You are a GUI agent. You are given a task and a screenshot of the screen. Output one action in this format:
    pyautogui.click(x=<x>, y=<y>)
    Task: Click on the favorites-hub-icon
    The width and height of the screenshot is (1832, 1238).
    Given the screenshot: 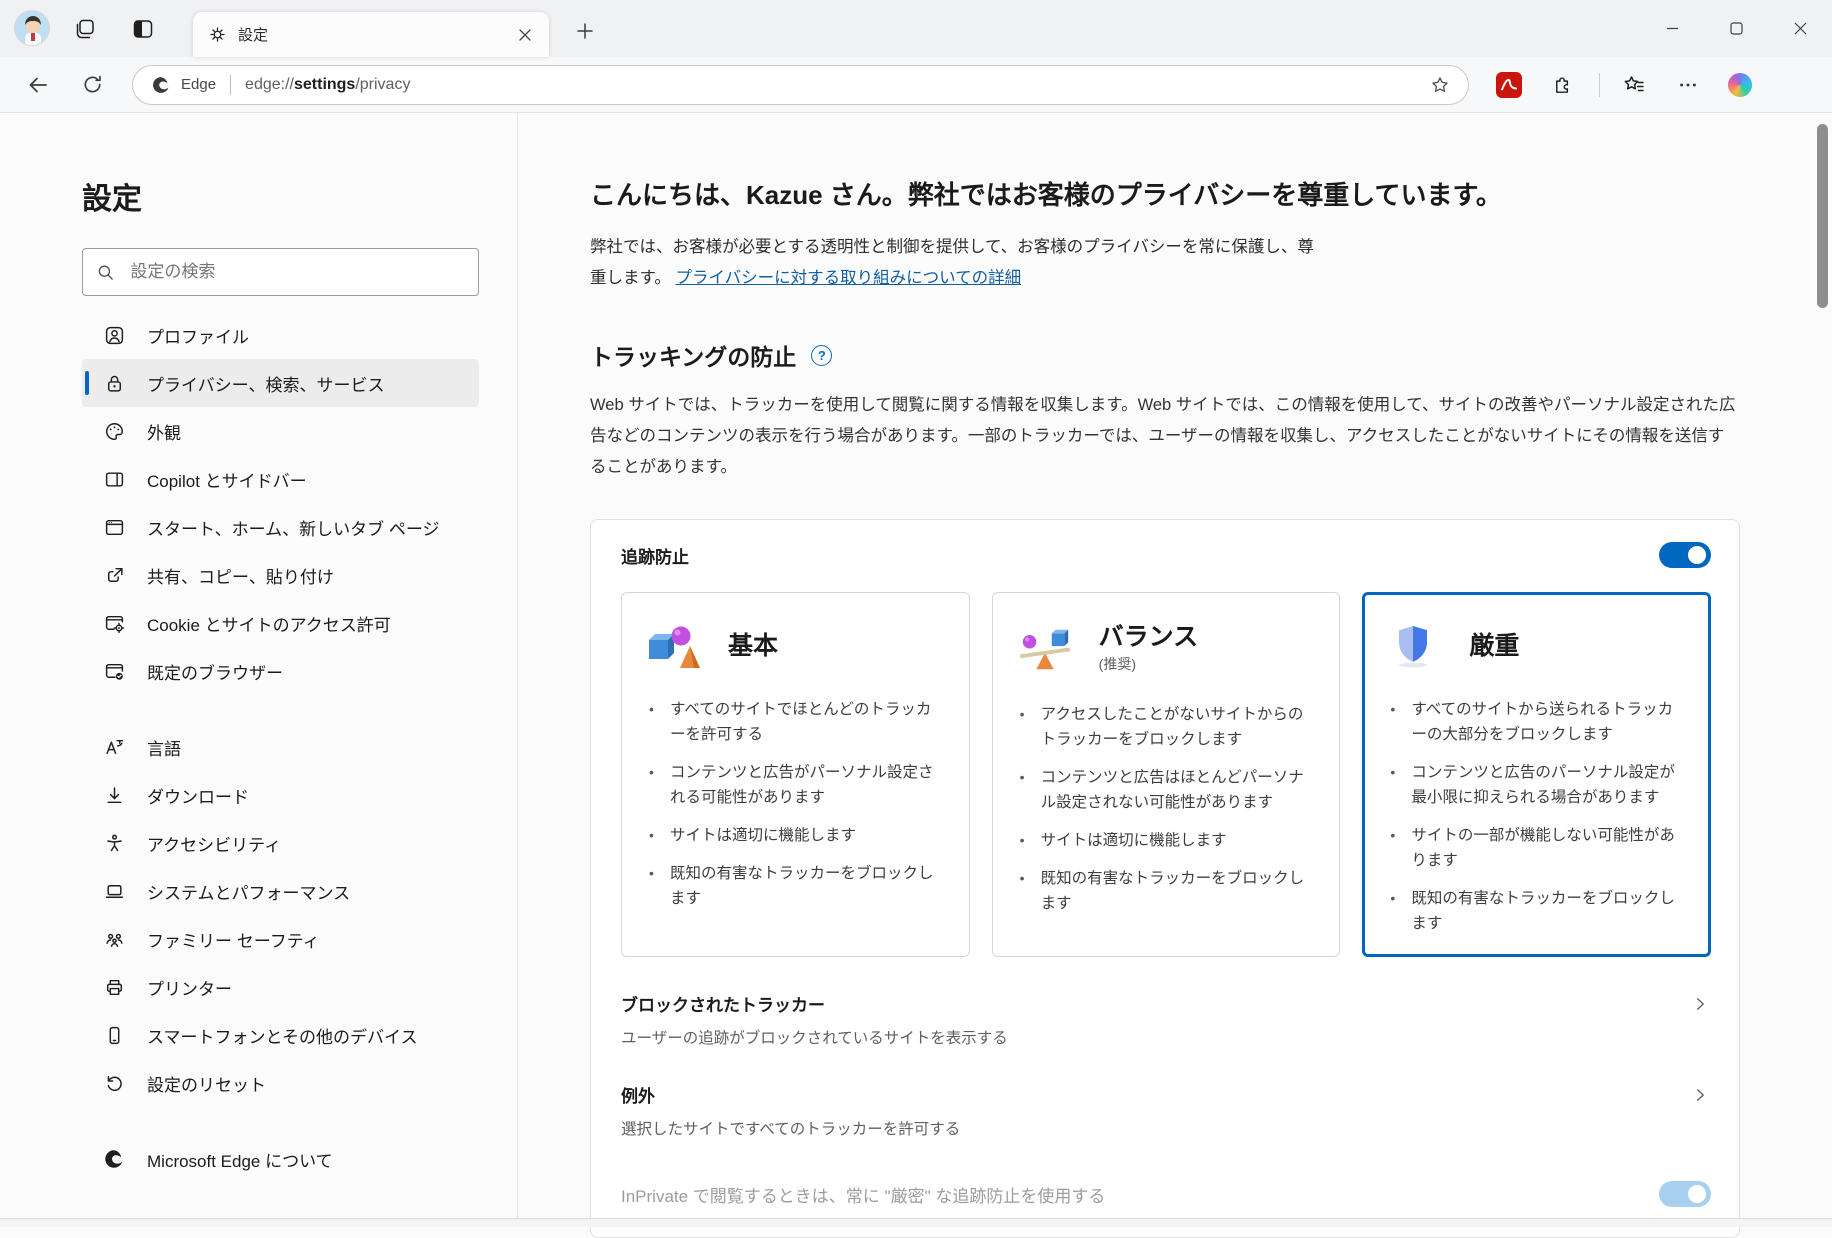 What is the action you would take?
    pyautogui.click(x=1634, y=85)
    